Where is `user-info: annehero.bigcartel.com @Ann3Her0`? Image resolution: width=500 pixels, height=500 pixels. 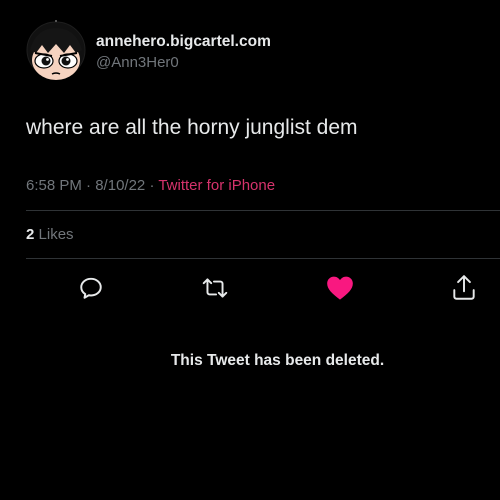
user-info: annehero.bigcartel.com @Ann3Her0 is located at coordinates (183, 52).